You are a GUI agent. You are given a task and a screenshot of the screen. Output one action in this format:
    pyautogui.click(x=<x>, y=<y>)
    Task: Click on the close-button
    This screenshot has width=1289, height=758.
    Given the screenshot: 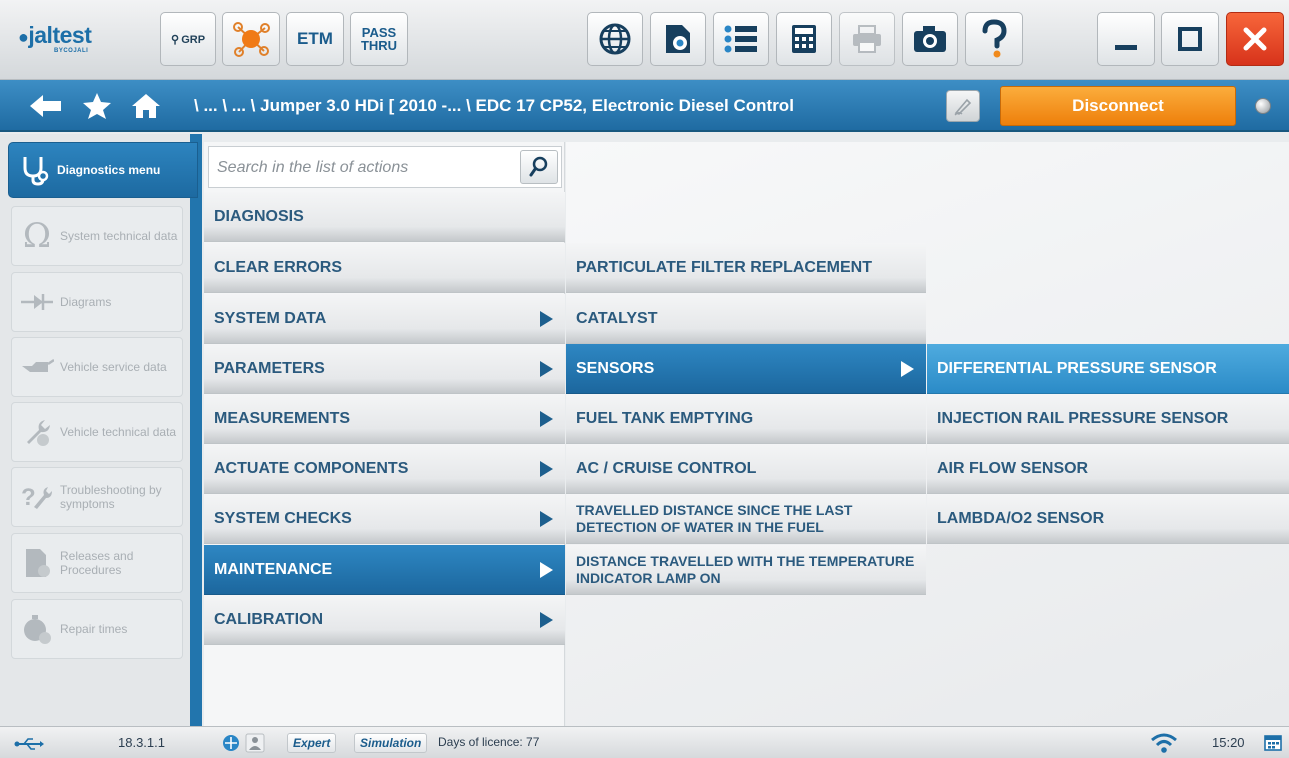 What is the action you would take?
    pyautogui.click(x=1255, y=39)
    